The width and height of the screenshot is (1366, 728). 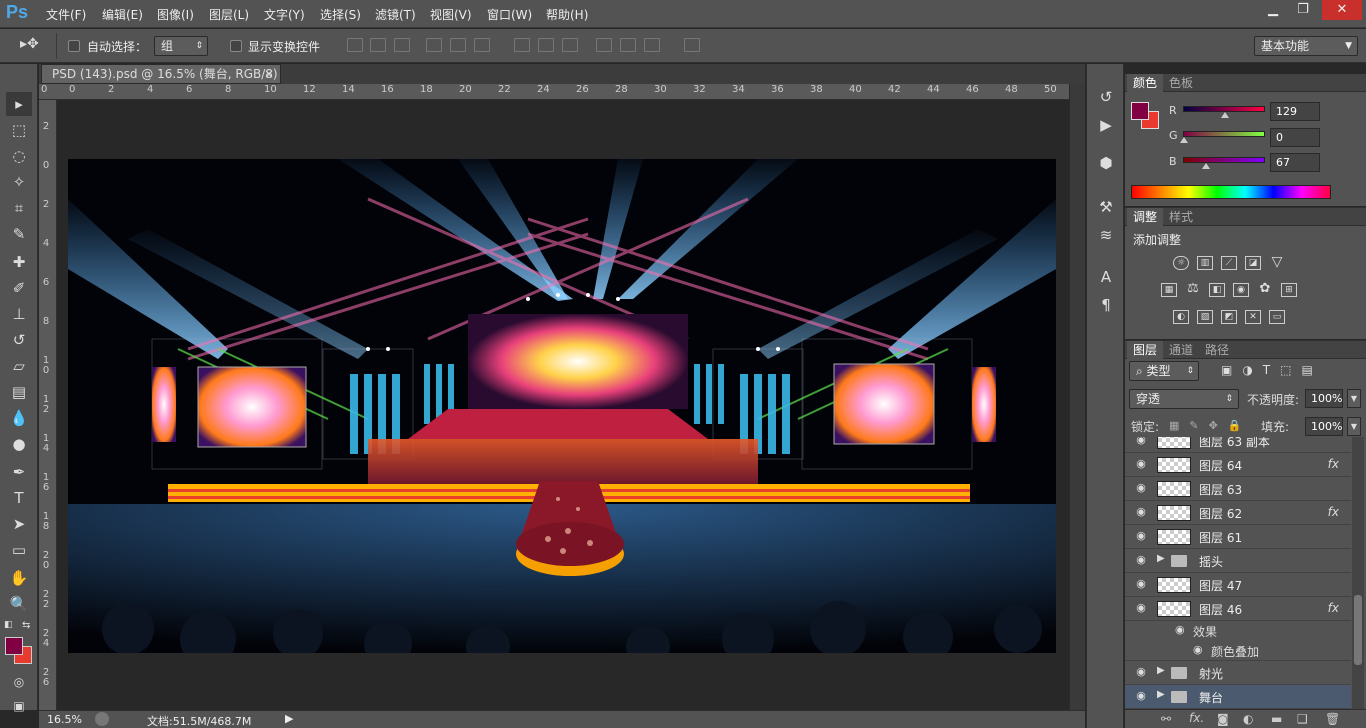 What do you see at coordinates (1224, 112) in the screenshot?
I see `channel-r-slider` at bounding box center [1224, 112].